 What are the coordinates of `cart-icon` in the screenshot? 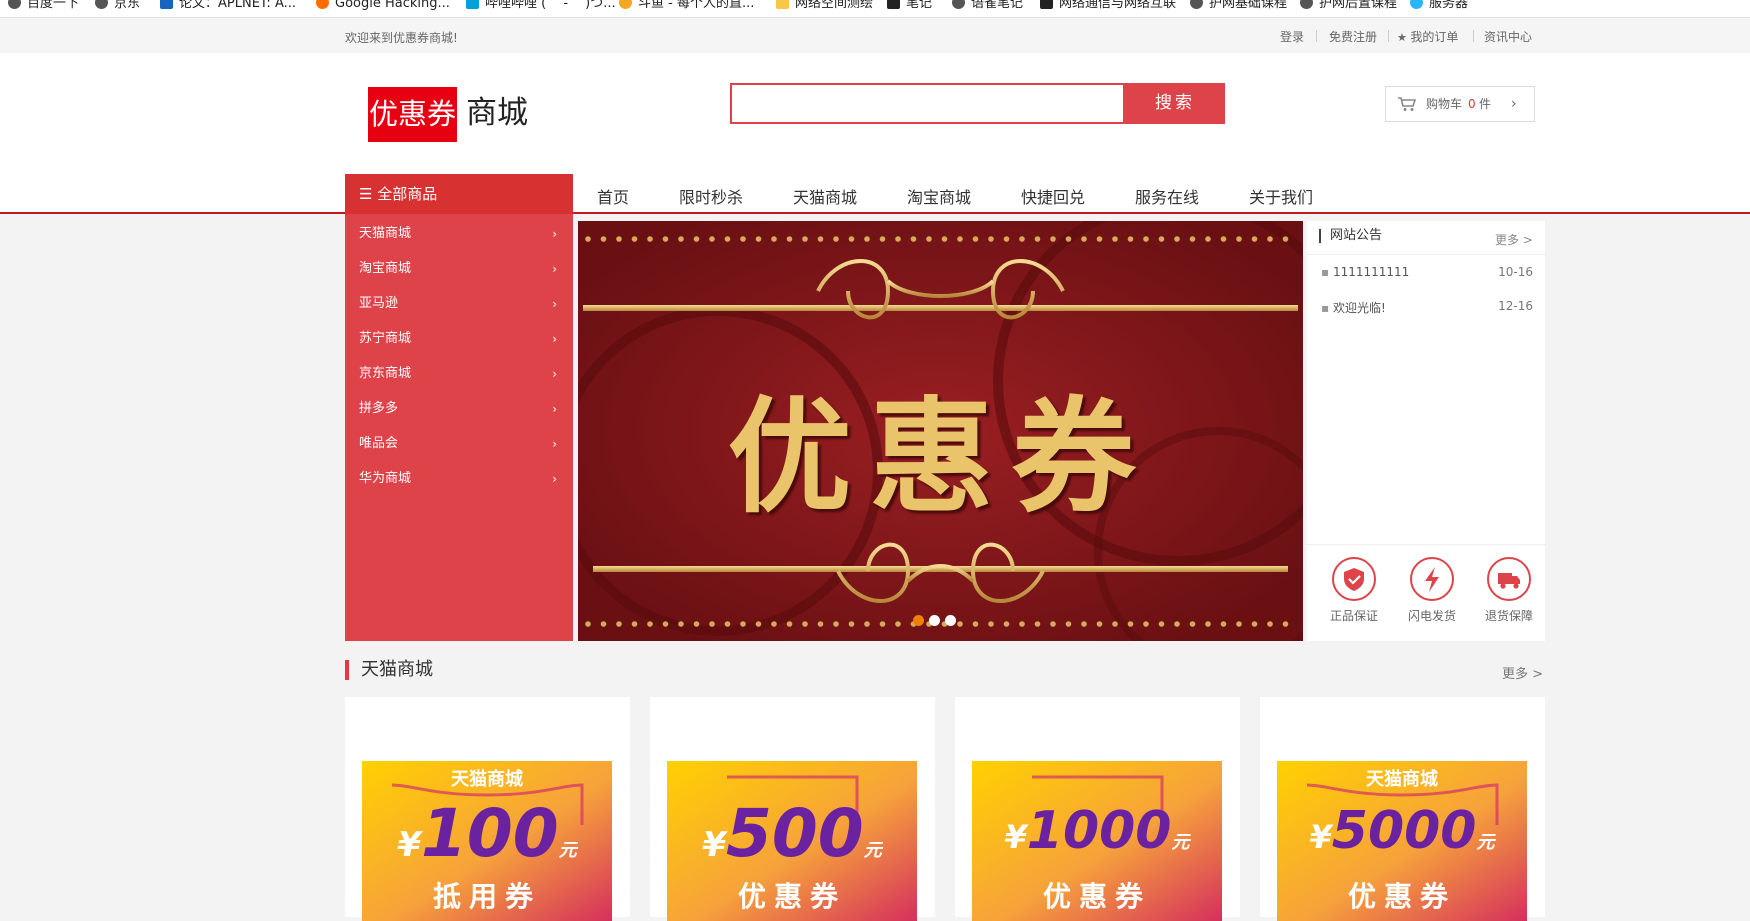 It's located at (1407, 104).